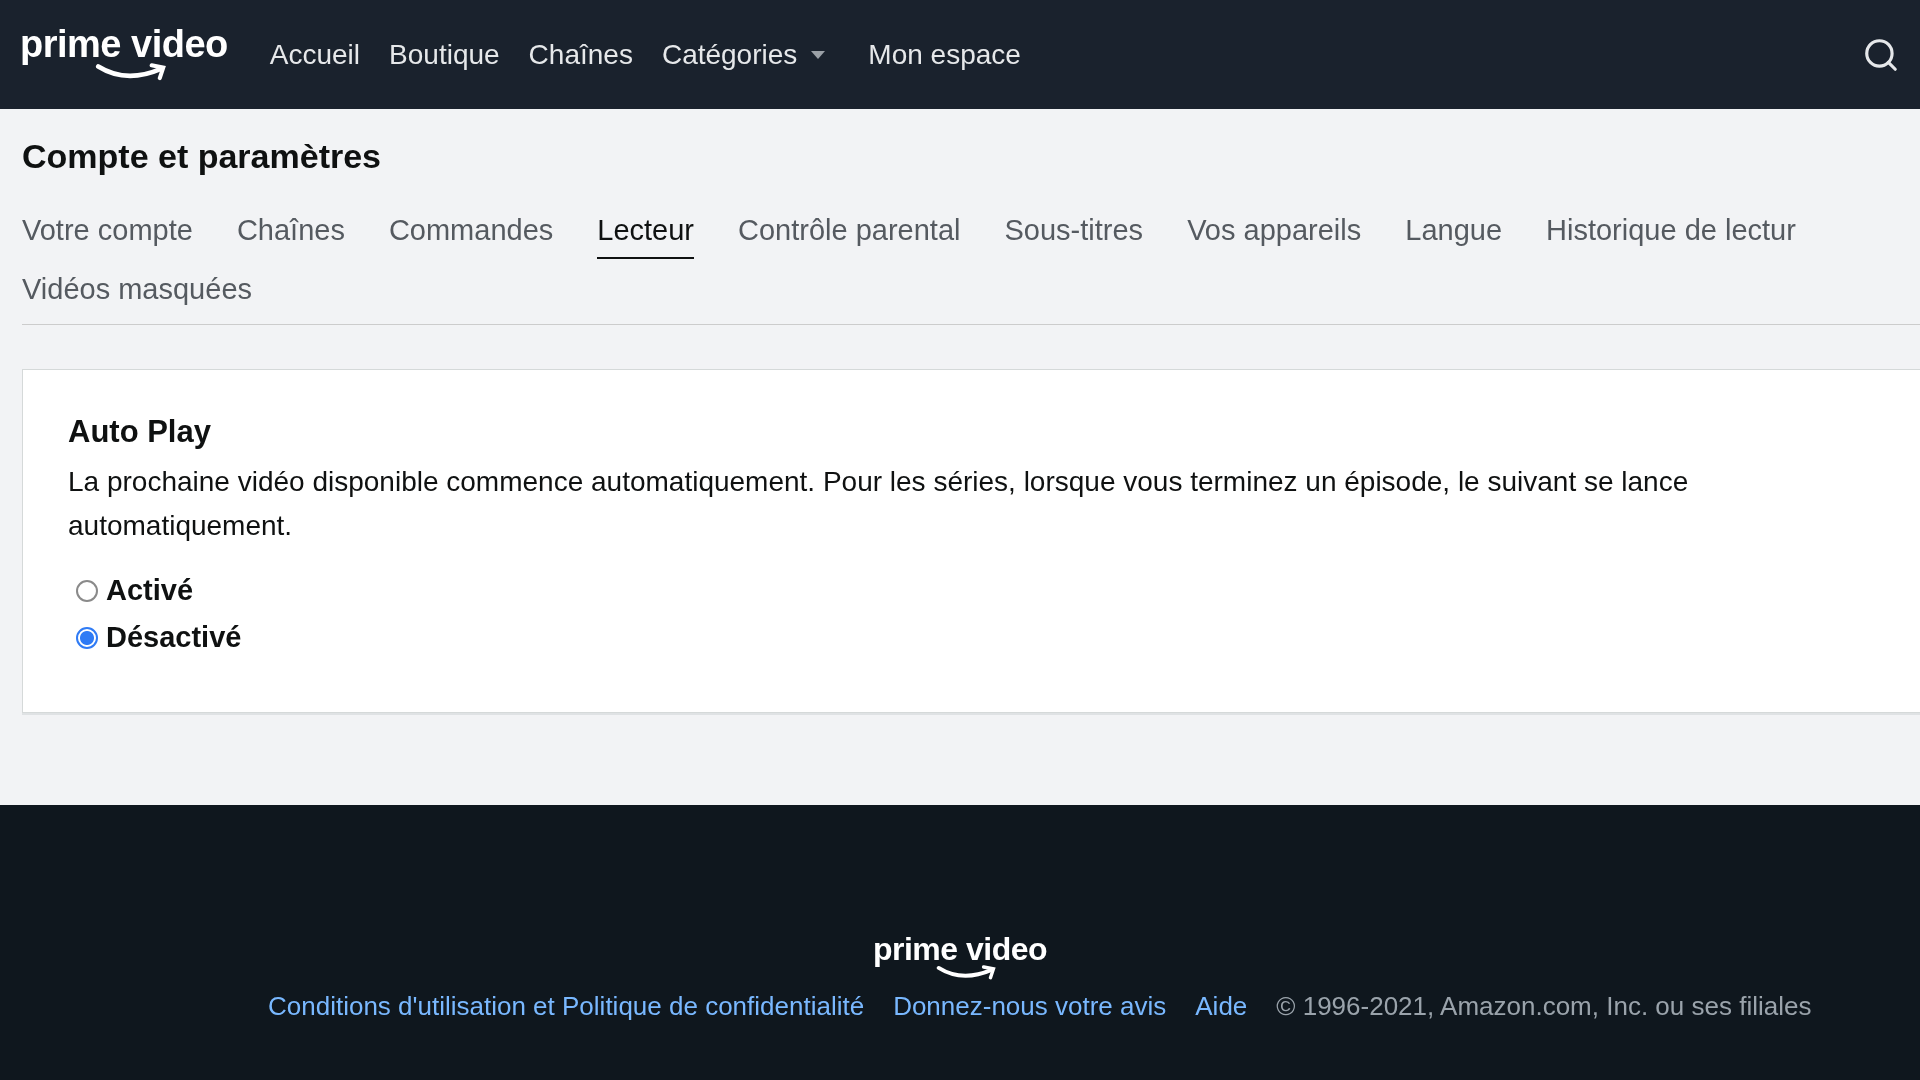 The width and height of the screenshot is (1920, 1080). Describe the element at coordinates (1221, 1006) in the screenshot. I see `footer-link: Aide` at that location.